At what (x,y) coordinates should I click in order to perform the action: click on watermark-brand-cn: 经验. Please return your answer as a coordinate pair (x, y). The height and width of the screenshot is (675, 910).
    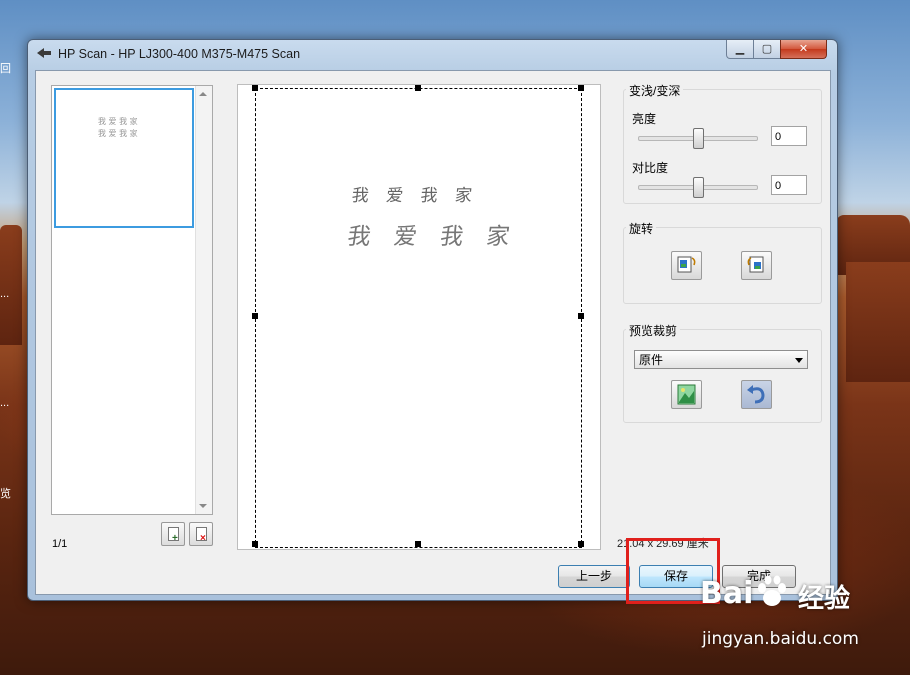
    Looking at the image, I should click on (824, 598).